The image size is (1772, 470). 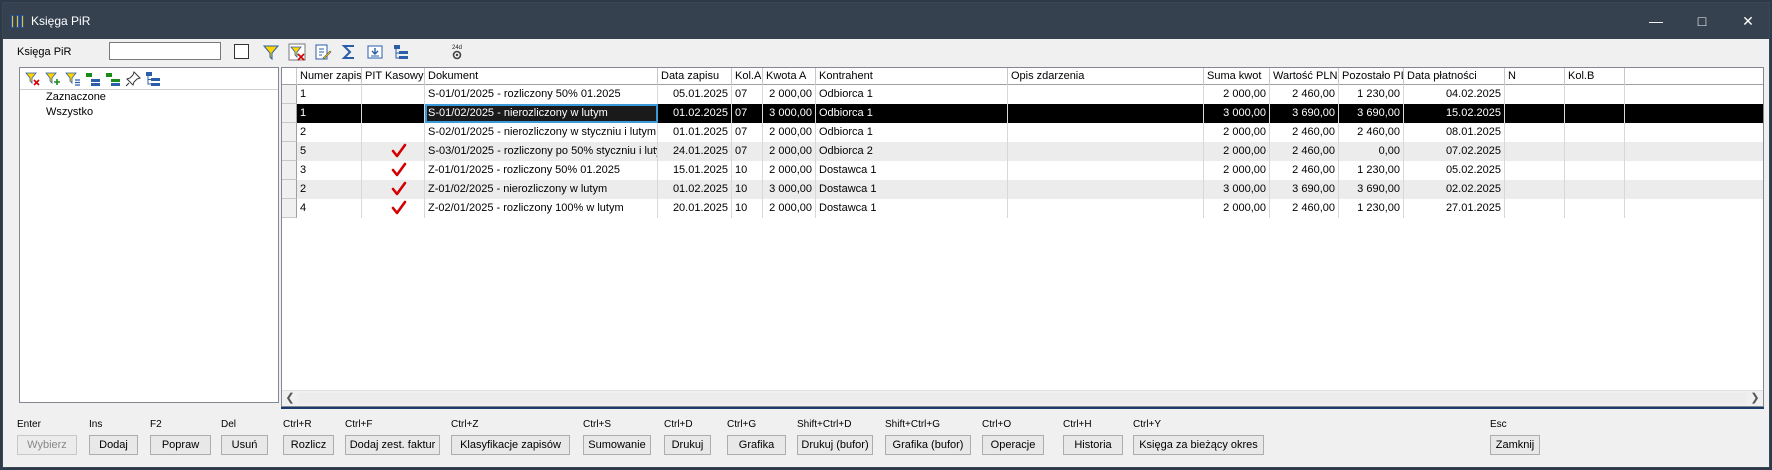 What do you see at coordinates (1535, 151) in the screenshot?
I see `cell-n` at bounding box center [1535, 151].